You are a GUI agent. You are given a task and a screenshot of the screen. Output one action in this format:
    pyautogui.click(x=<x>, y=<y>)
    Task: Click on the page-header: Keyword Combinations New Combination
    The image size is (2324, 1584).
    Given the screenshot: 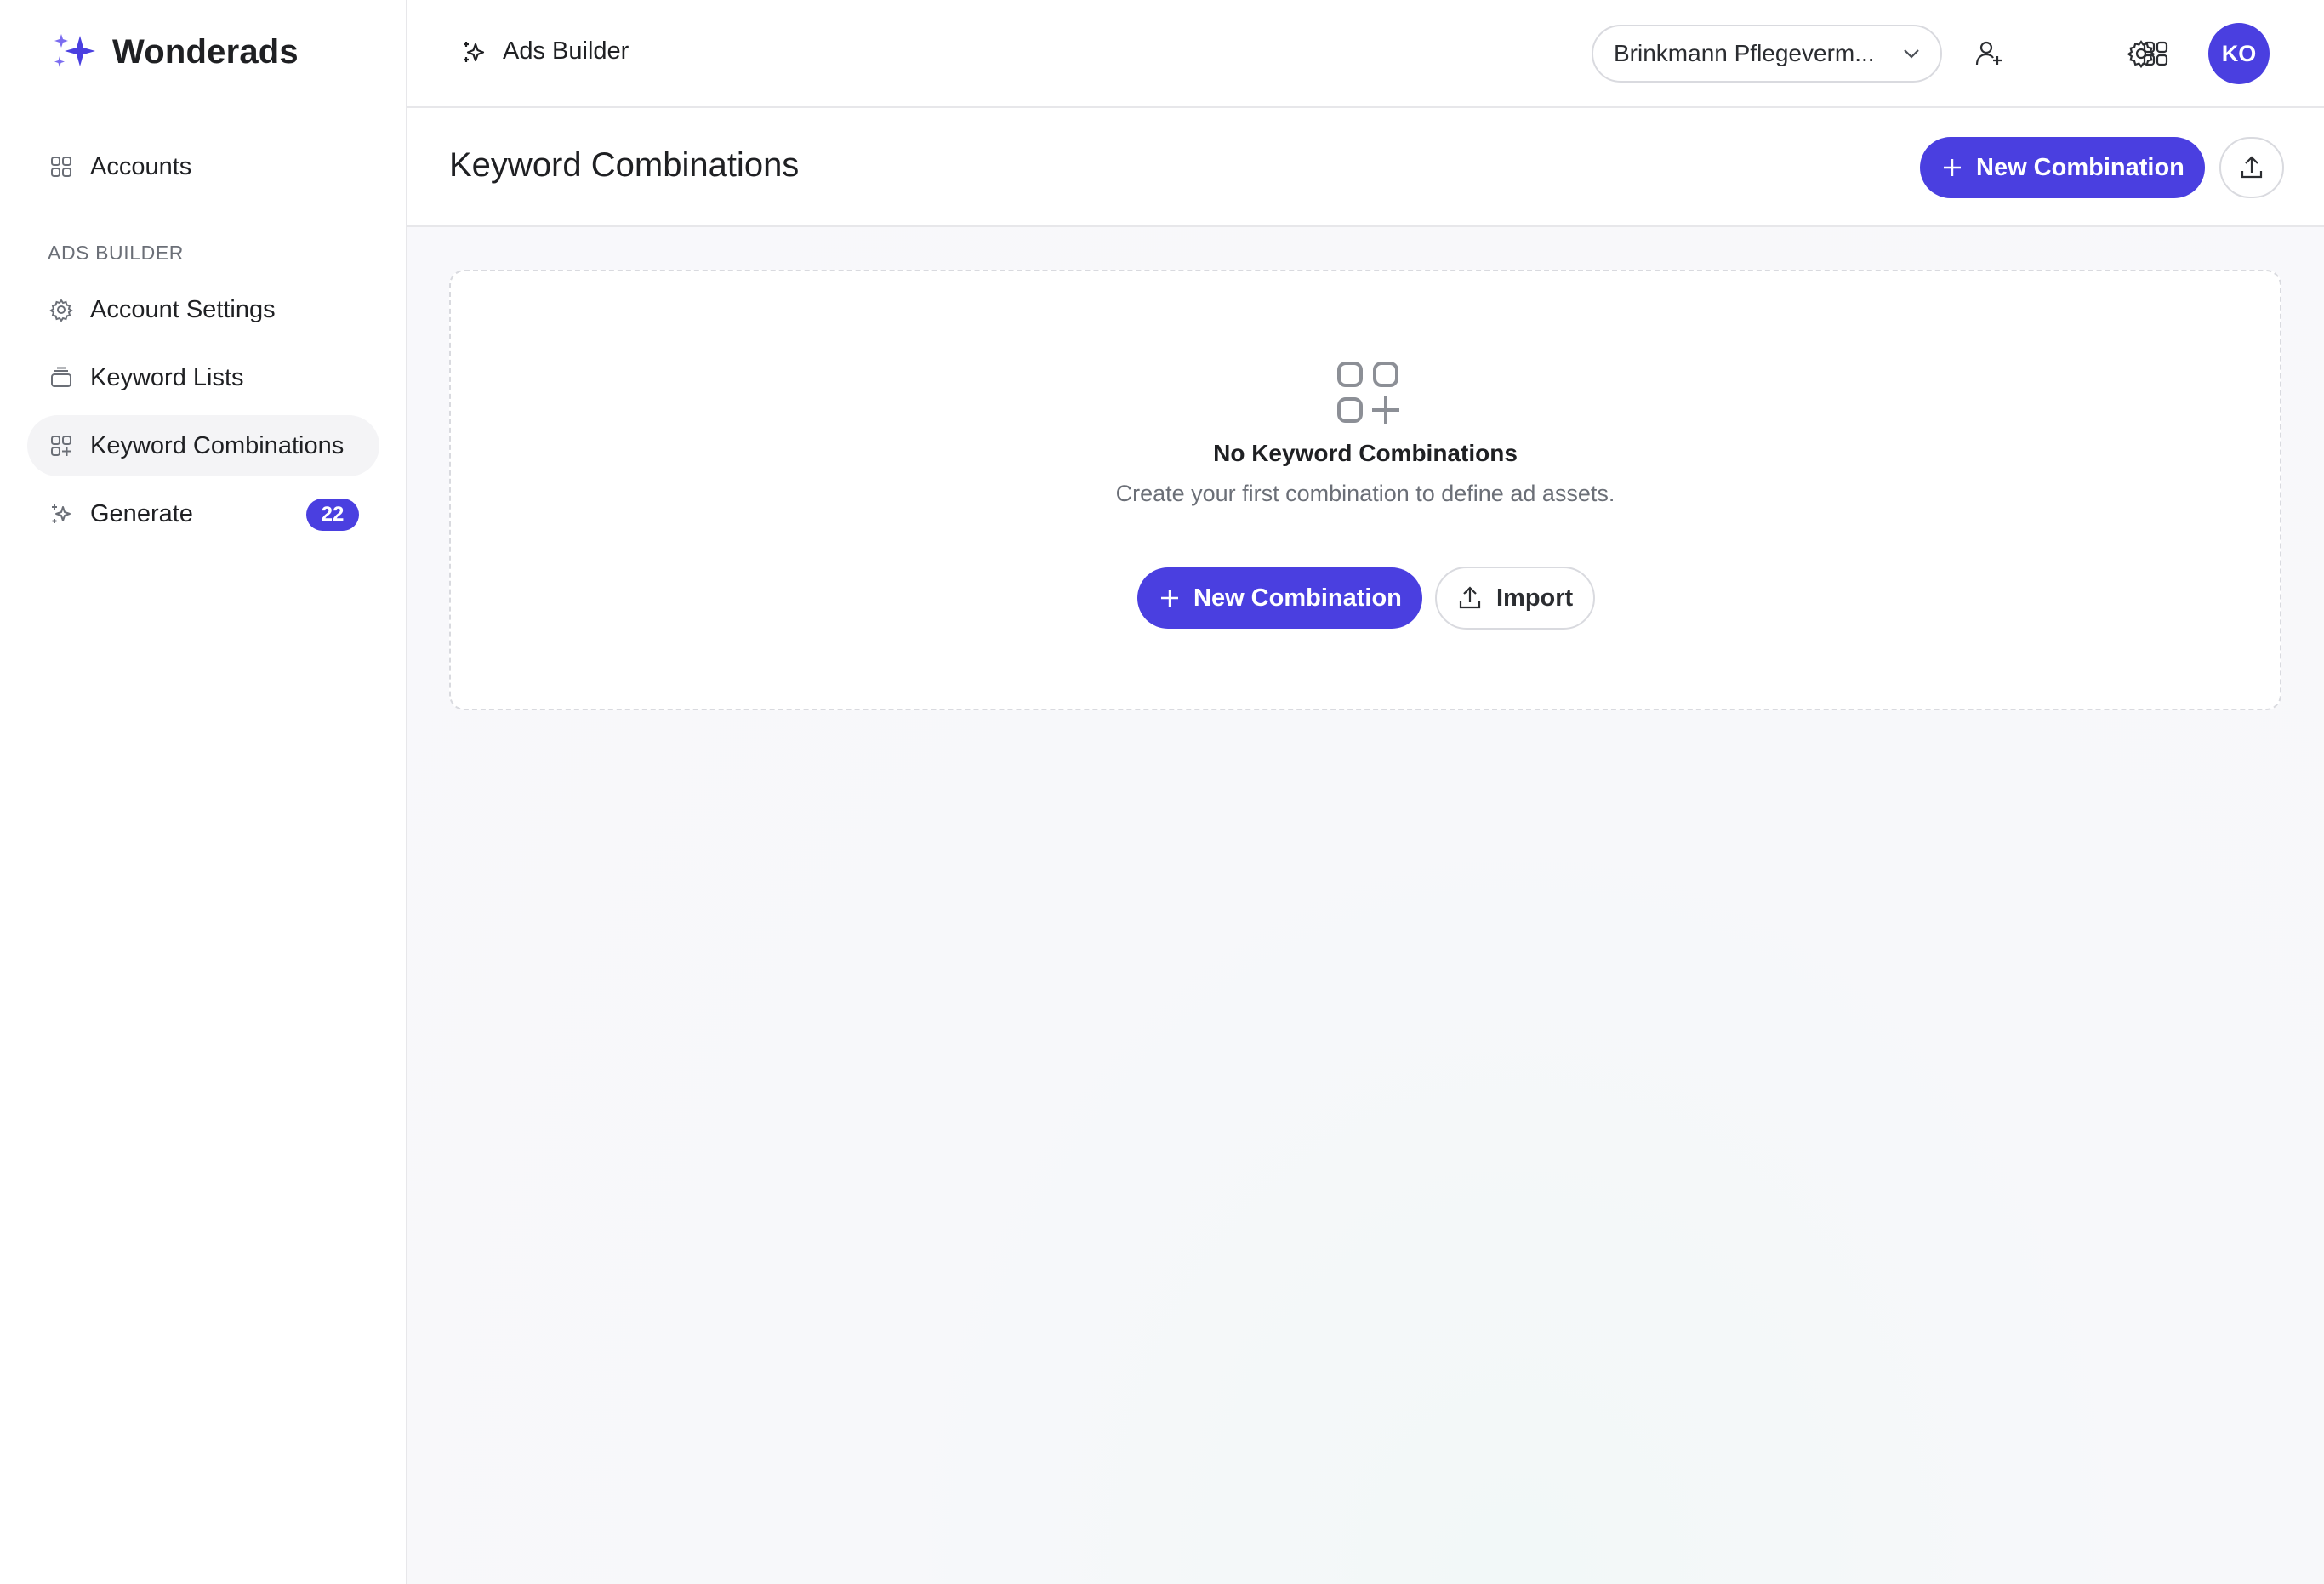 What is the action you would take?
    pyautogui.click(x=1366, y=168)
    